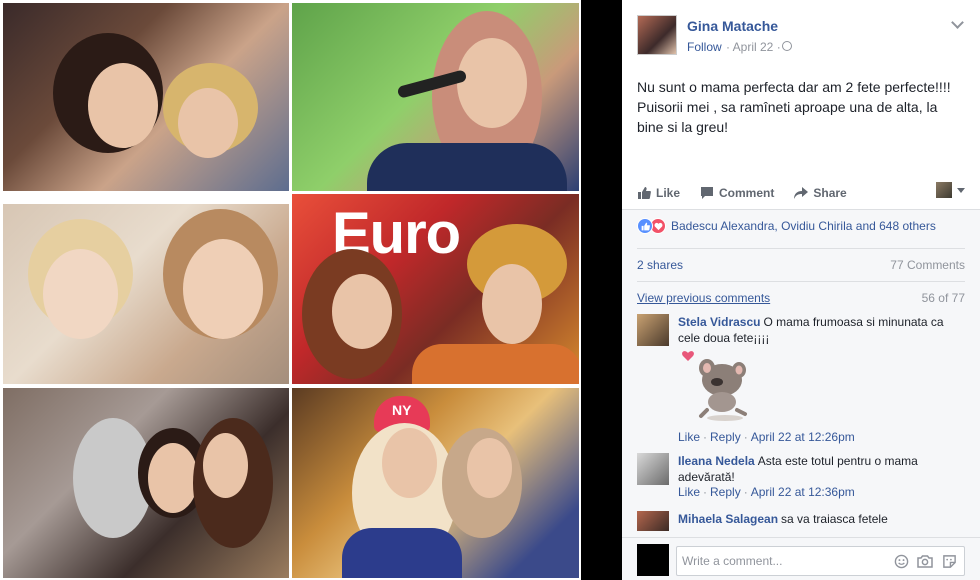  I want to click on photo-tile-concert: NY, so click(435, 483).